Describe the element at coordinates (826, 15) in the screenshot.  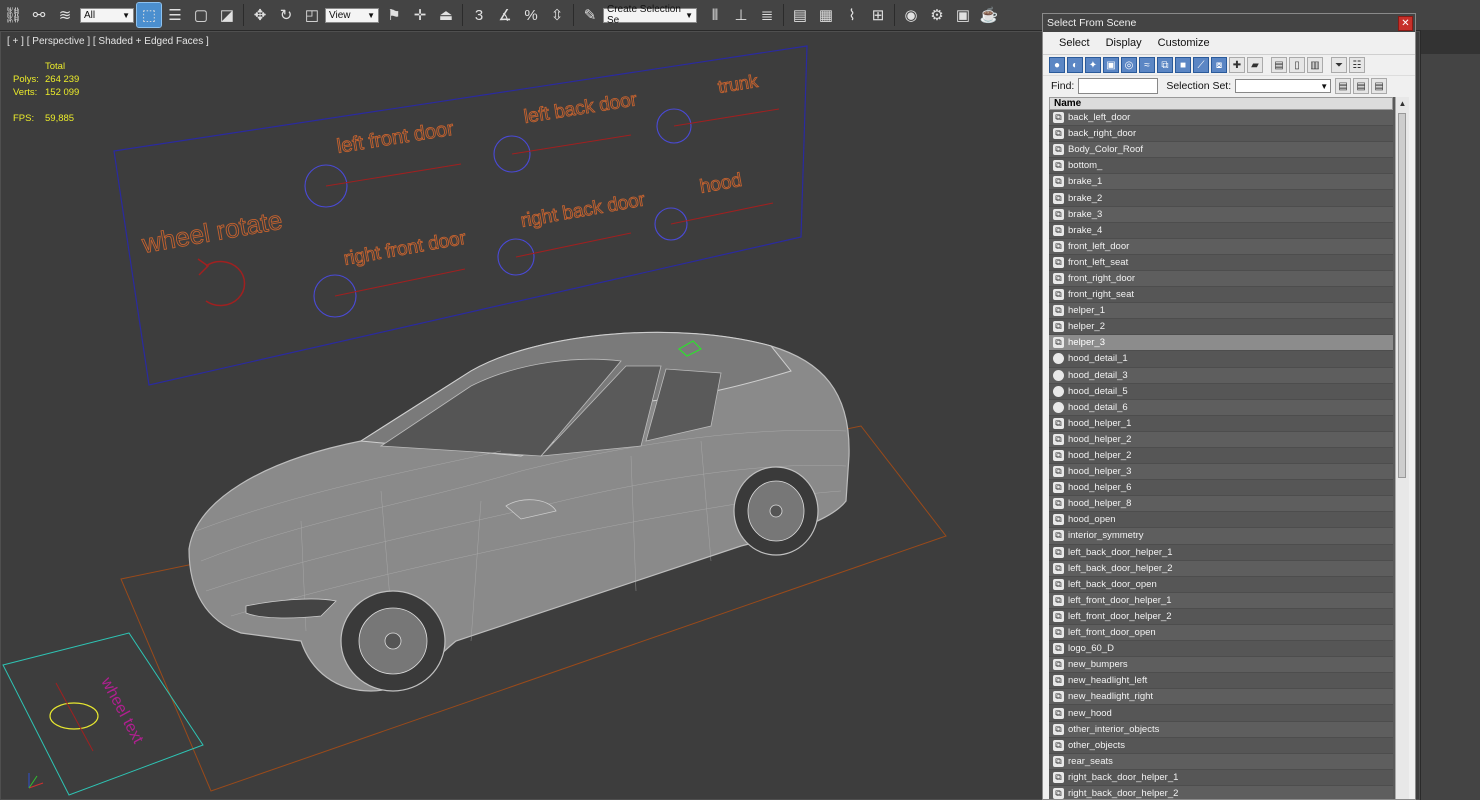
I see `ribbon-icon: ▦` at that location.